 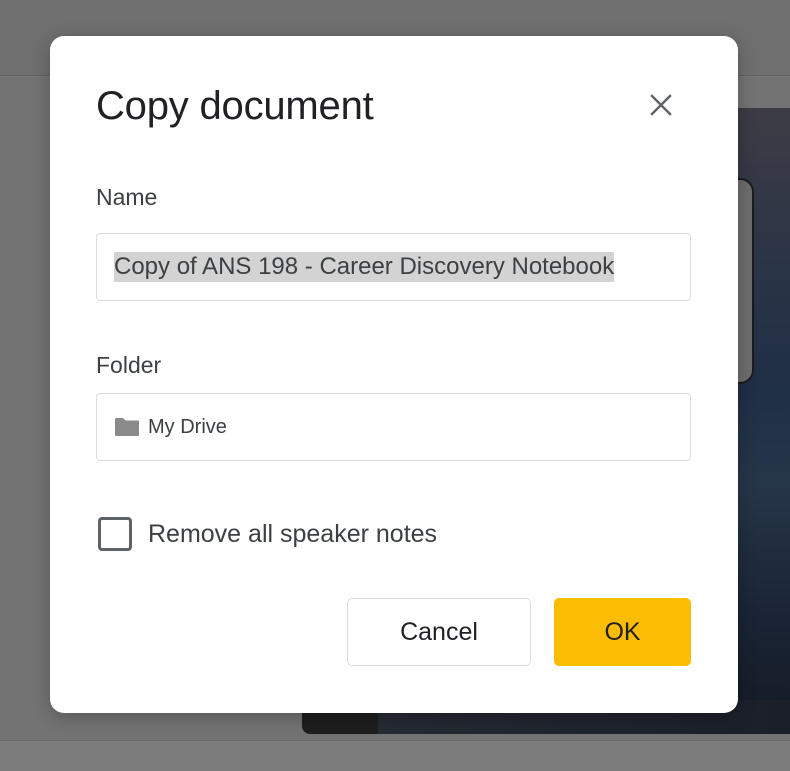 I want to click on folder-label: Folder, so click(x=129, y=365).